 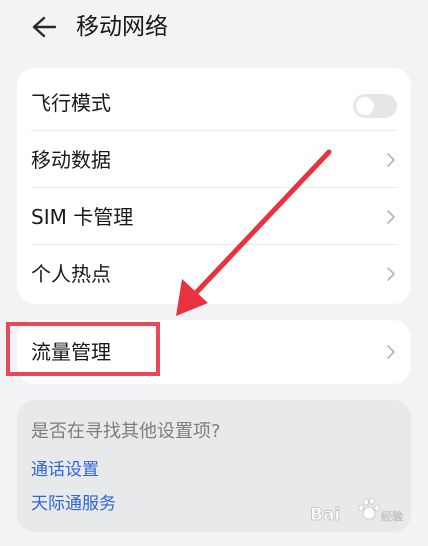 I want to click on traffic-card: 流量管理, so click(x=214, y=352).